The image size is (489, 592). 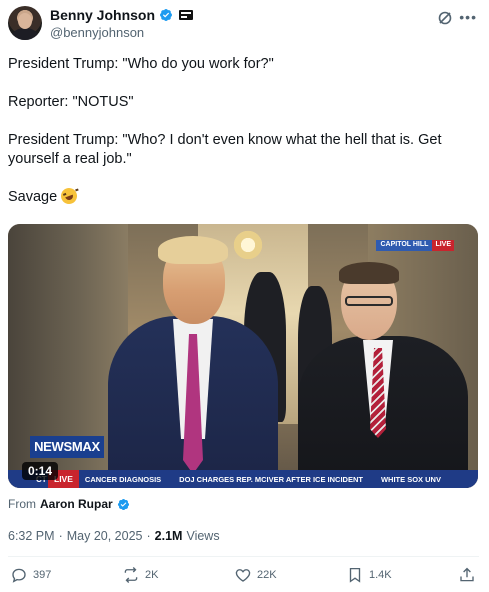 I want to click on avatar-body, so click(x=25, y=34).